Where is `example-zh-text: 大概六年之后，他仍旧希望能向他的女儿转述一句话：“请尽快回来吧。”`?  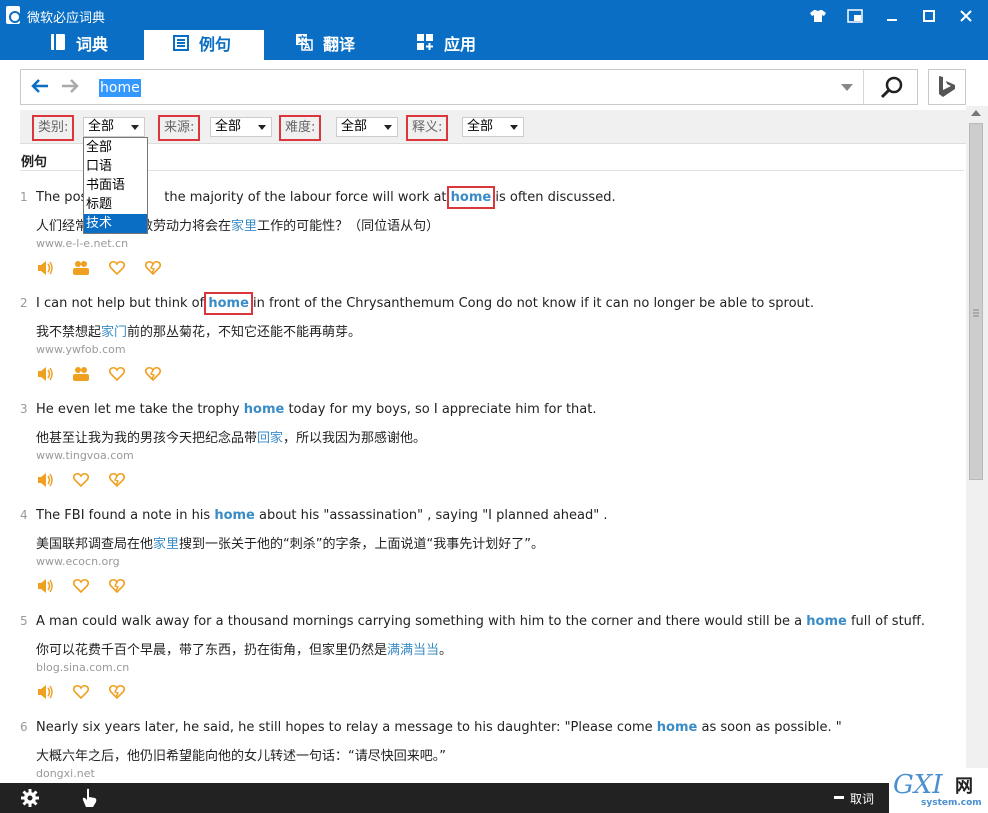
example-zh-text: 大概六年之后，他仍旧希望能向他的女儿转述一句话：“请尽快回来吧。” is located at coordinates (241, 756).